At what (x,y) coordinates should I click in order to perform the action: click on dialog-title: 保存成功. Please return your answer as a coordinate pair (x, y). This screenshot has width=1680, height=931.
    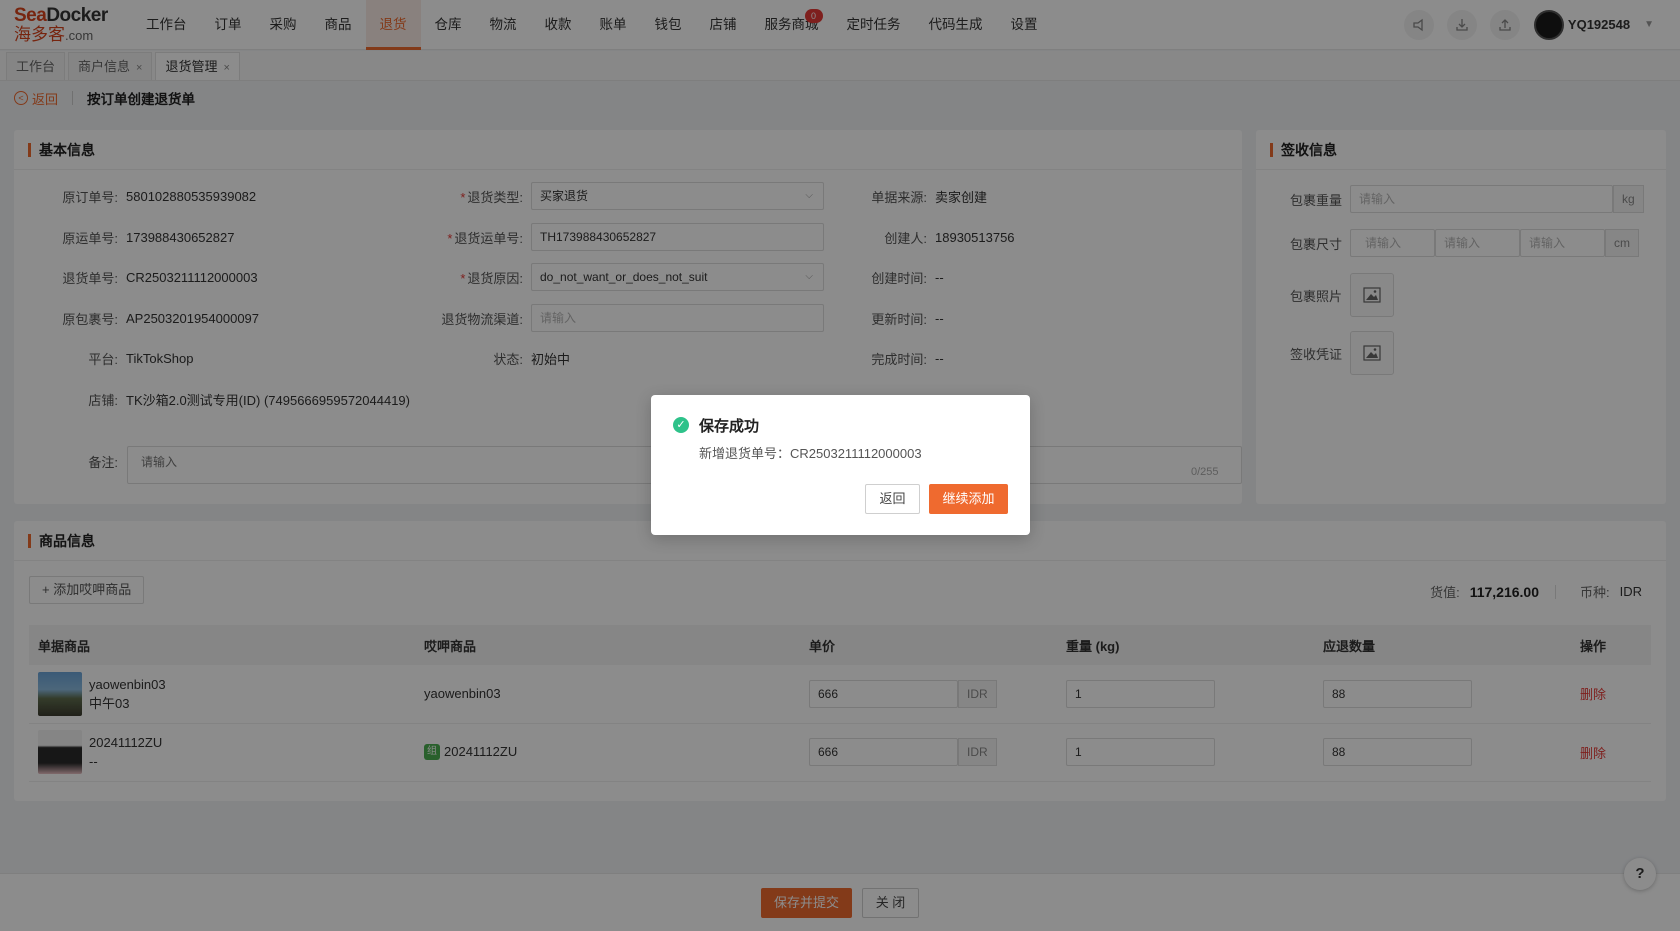
    Looking at the image, I should click on (729, 426).